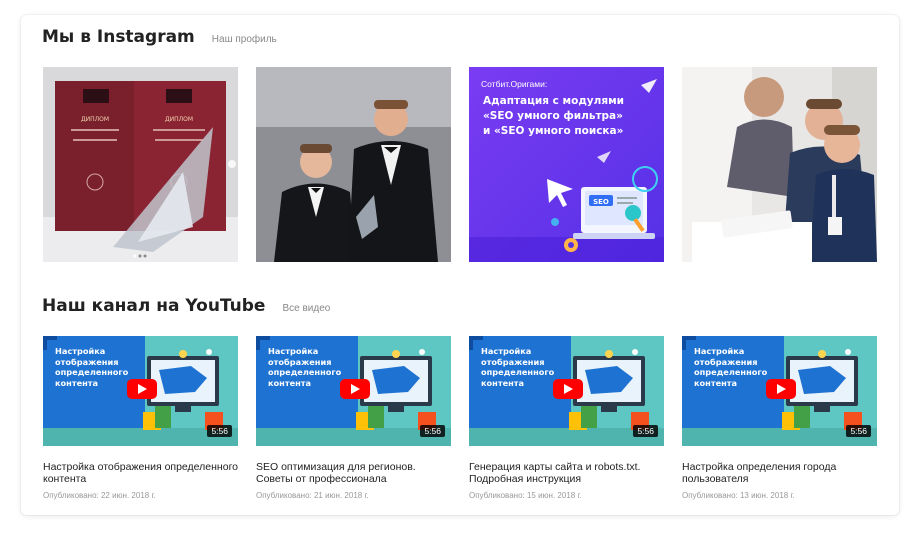  I want to click on promo-headline-line3: и «SEO умного поиска», so click(553, 131).